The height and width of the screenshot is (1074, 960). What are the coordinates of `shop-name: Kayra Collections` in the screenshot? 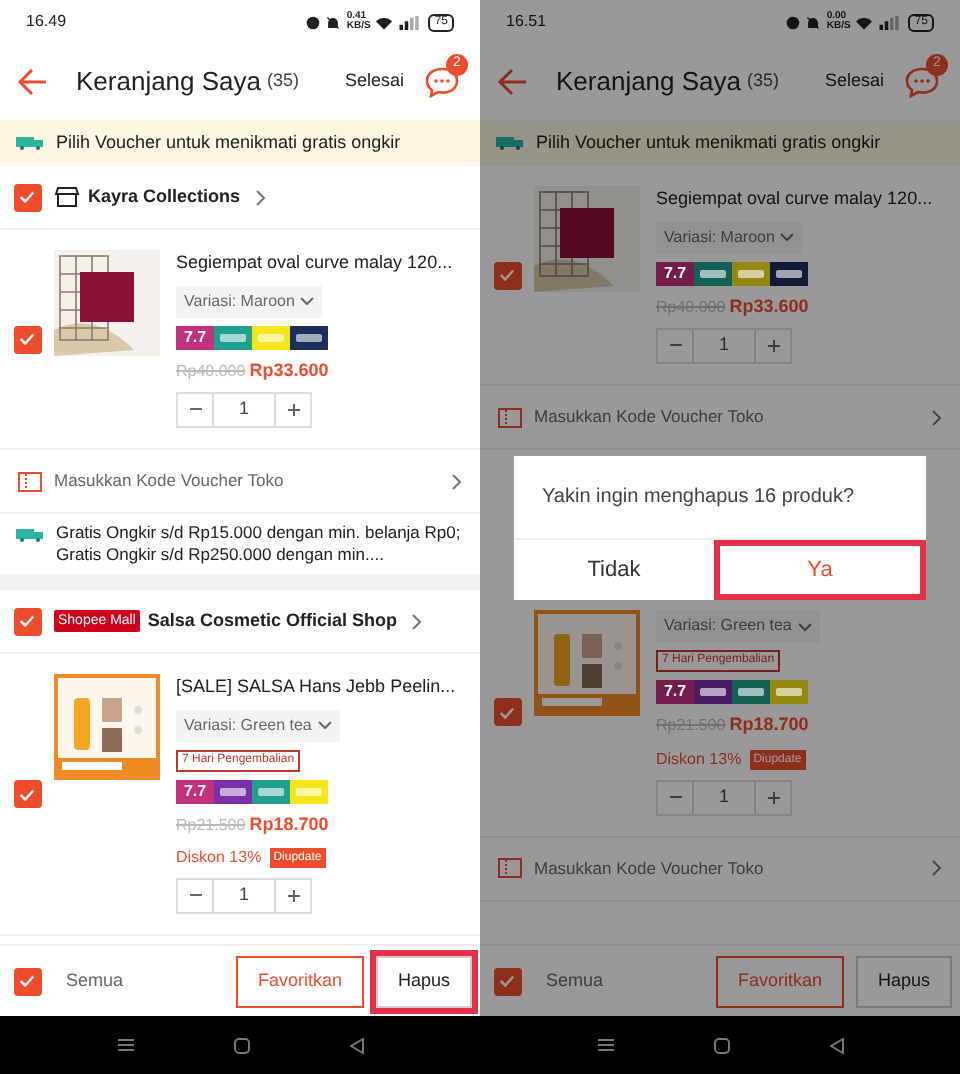 It's located at (164, 197).